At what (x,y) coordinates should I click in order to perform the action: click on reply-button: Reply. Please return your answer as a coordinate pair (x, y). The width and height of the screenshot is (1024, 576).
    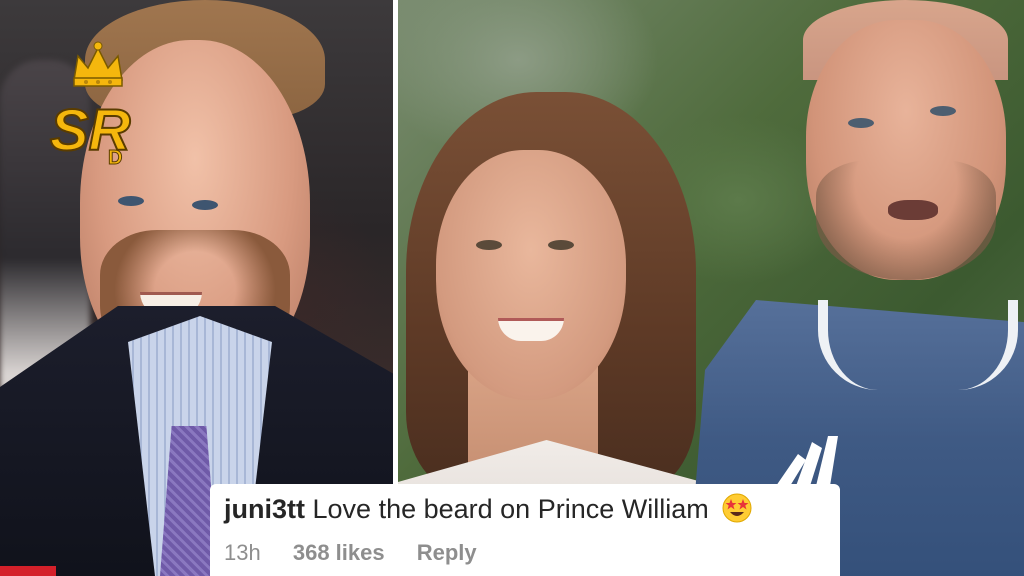
    Looking at the image, I should click on (447, 552).